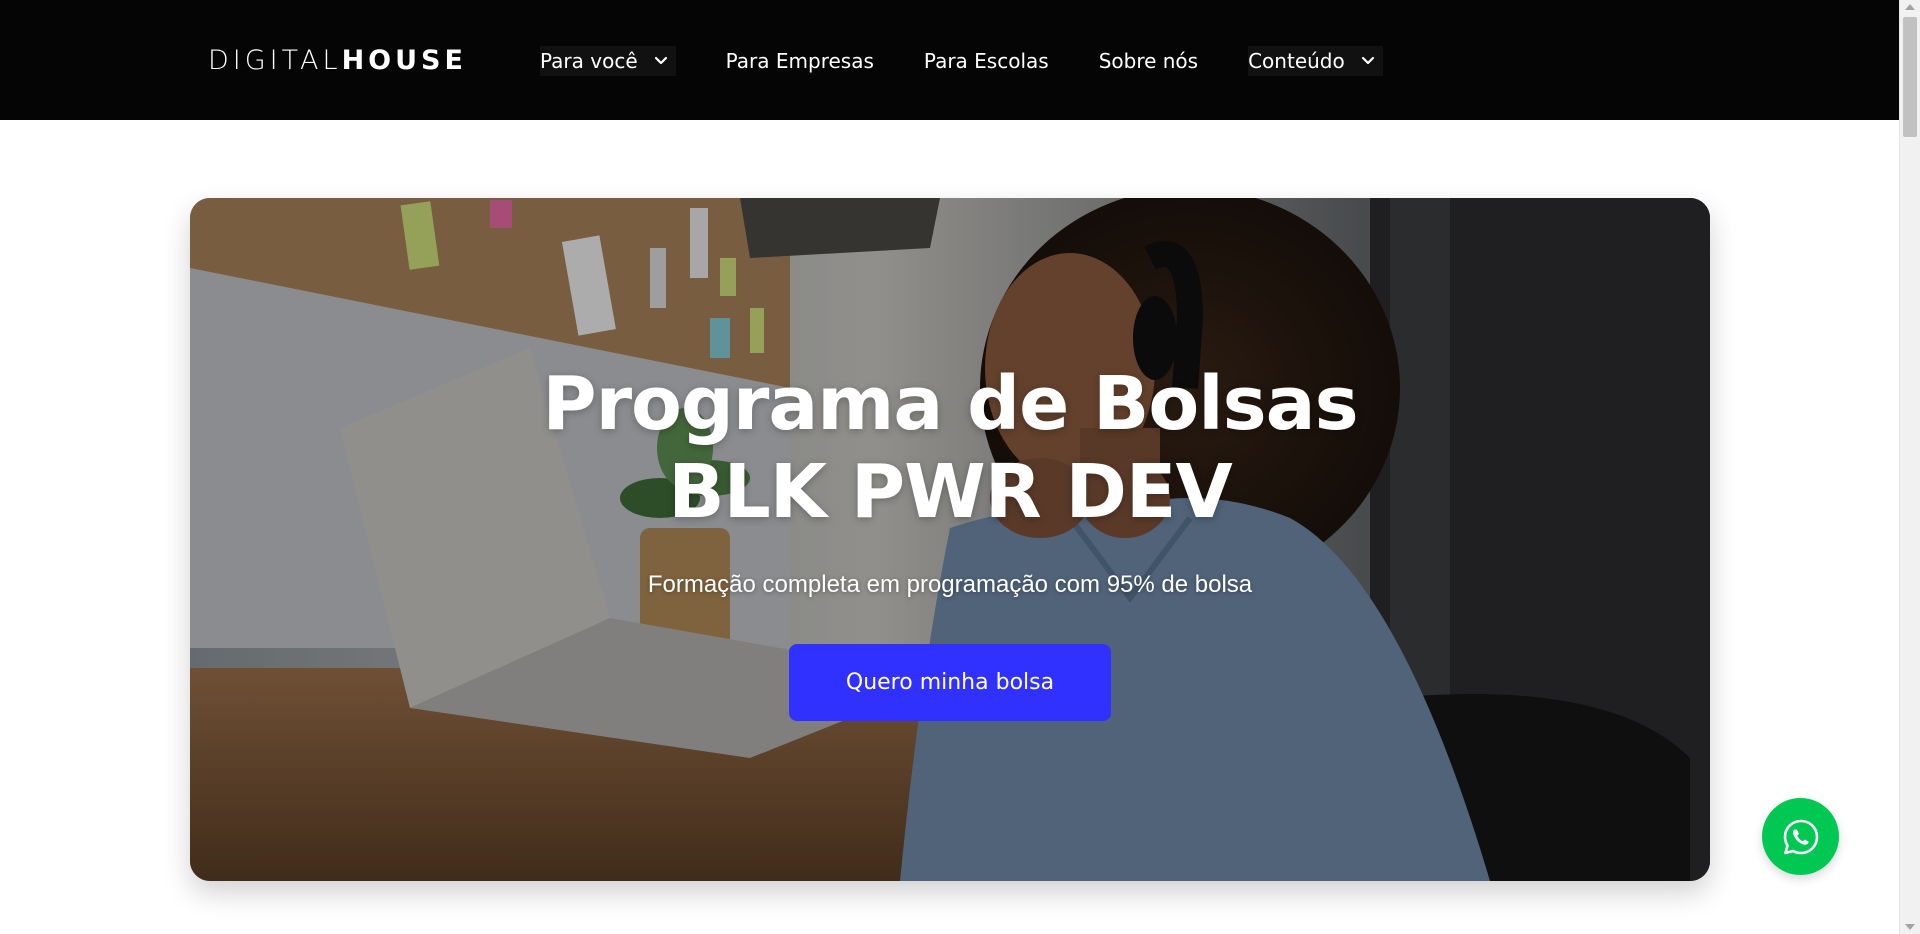 The width and height of the screenshot is (1920, 934). What do you see at coordinates (1910, 927) in the screenshot?
I see `scroll-down-arrow-icon` at bounding box center [1910, 927].